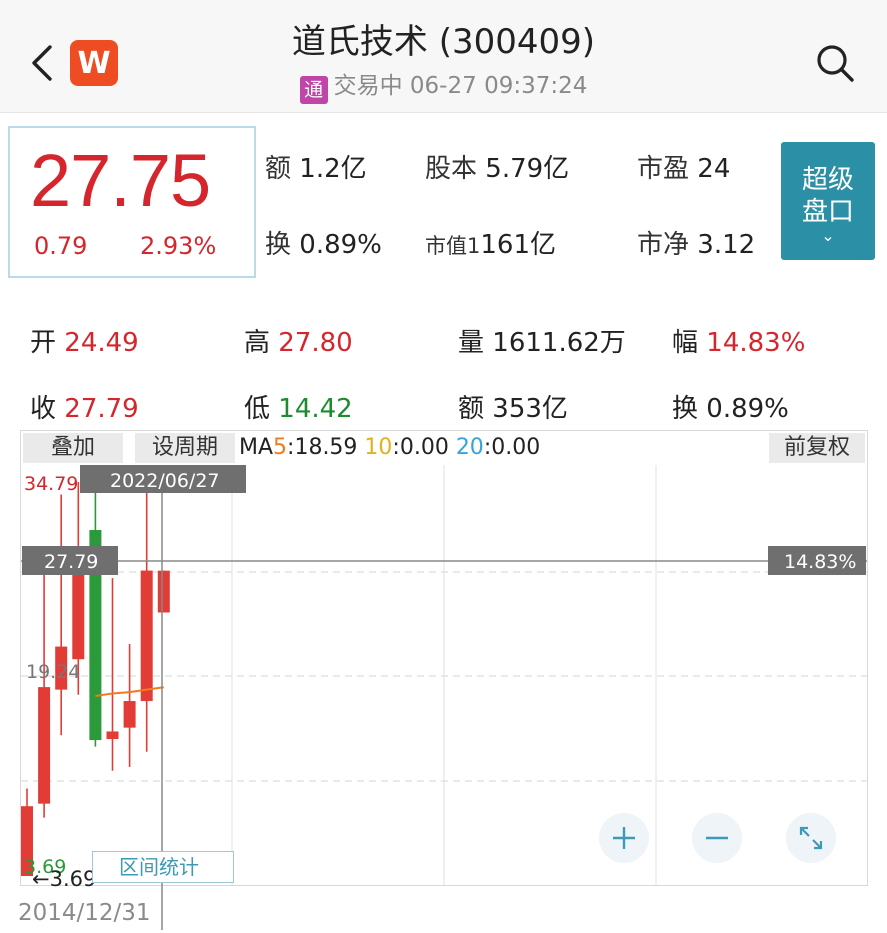  What do you see at coordinates (51, 484) in the screenshot?
I see `top-price-label: 34.79` at bounding box center [51, 484].